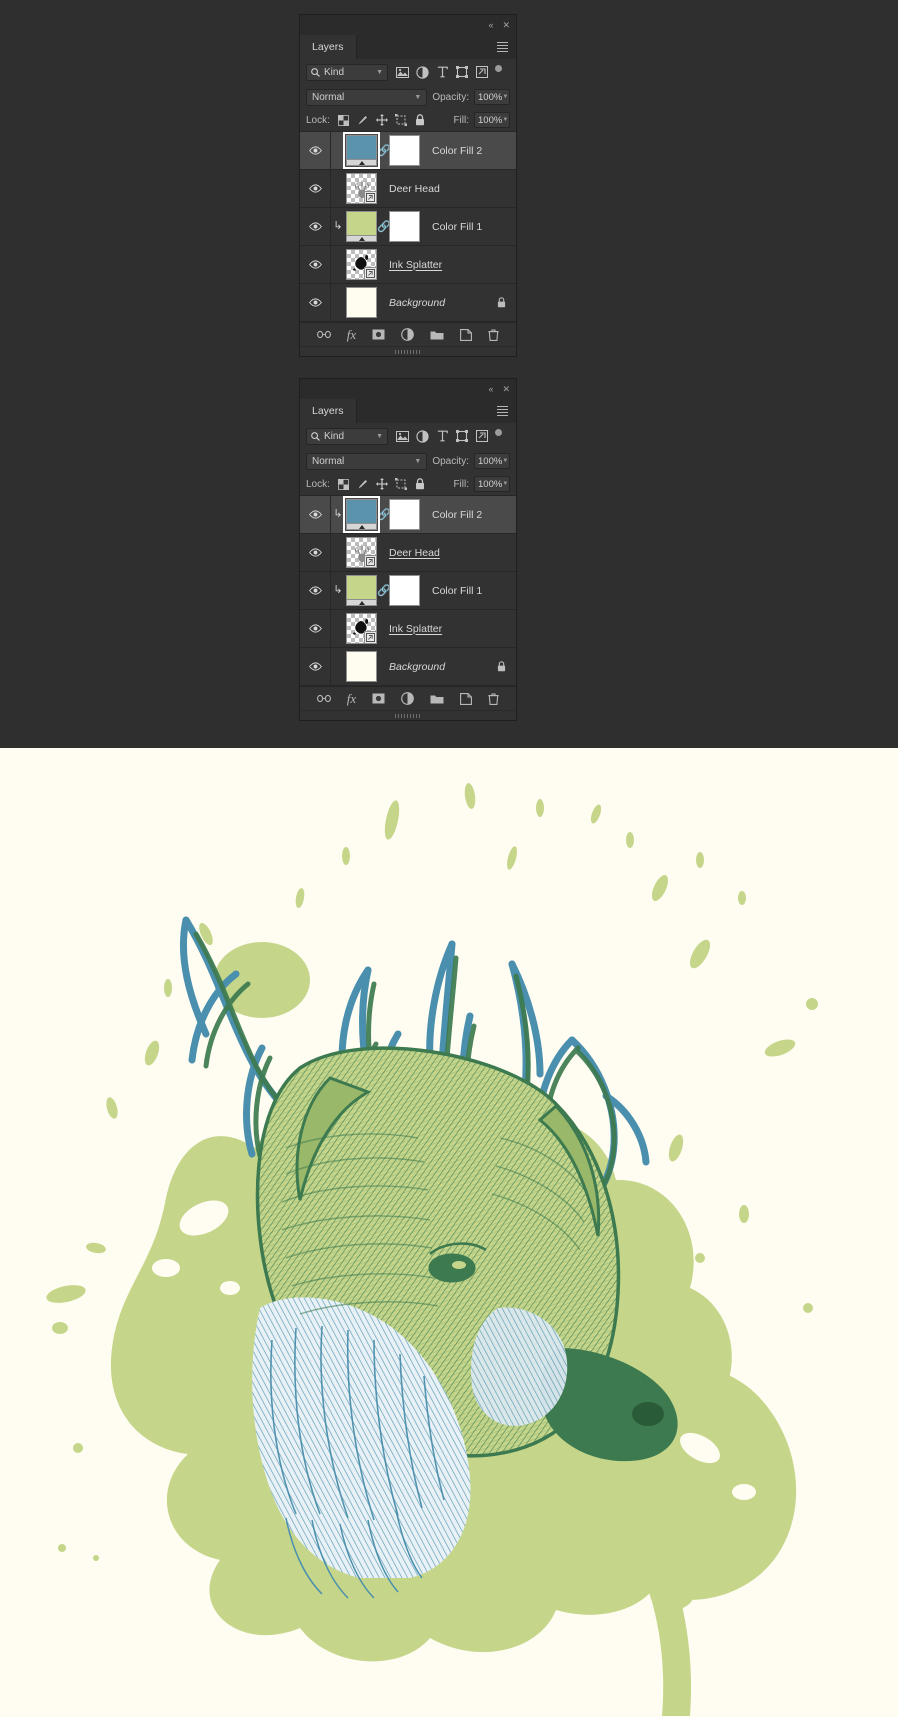  I want to click on table-row: ↳ 🔗 Color Fill 2, so click(408, 515).